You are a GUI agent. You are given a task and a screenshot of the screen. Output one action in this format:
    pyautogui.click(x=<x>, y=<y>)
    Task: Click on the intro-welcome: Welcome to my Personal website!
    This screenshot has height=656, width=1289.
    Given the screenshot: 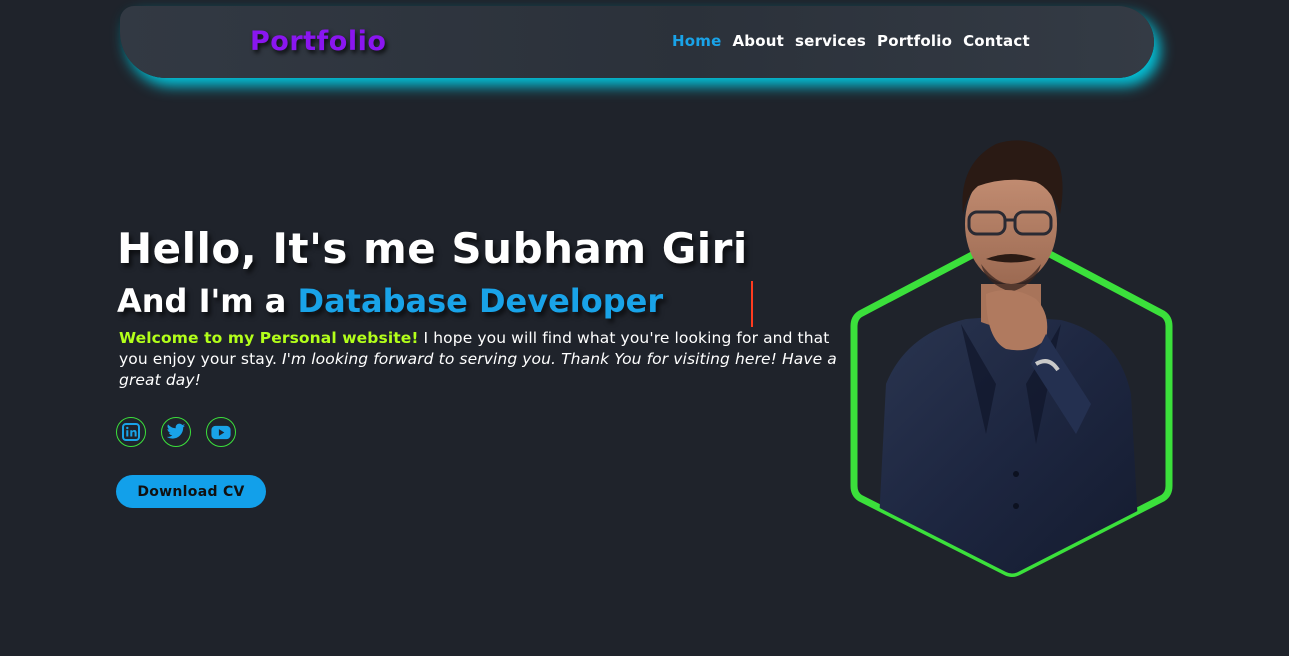 What is the action you would take?
    pyautogui.click(x=269, y=338)
    